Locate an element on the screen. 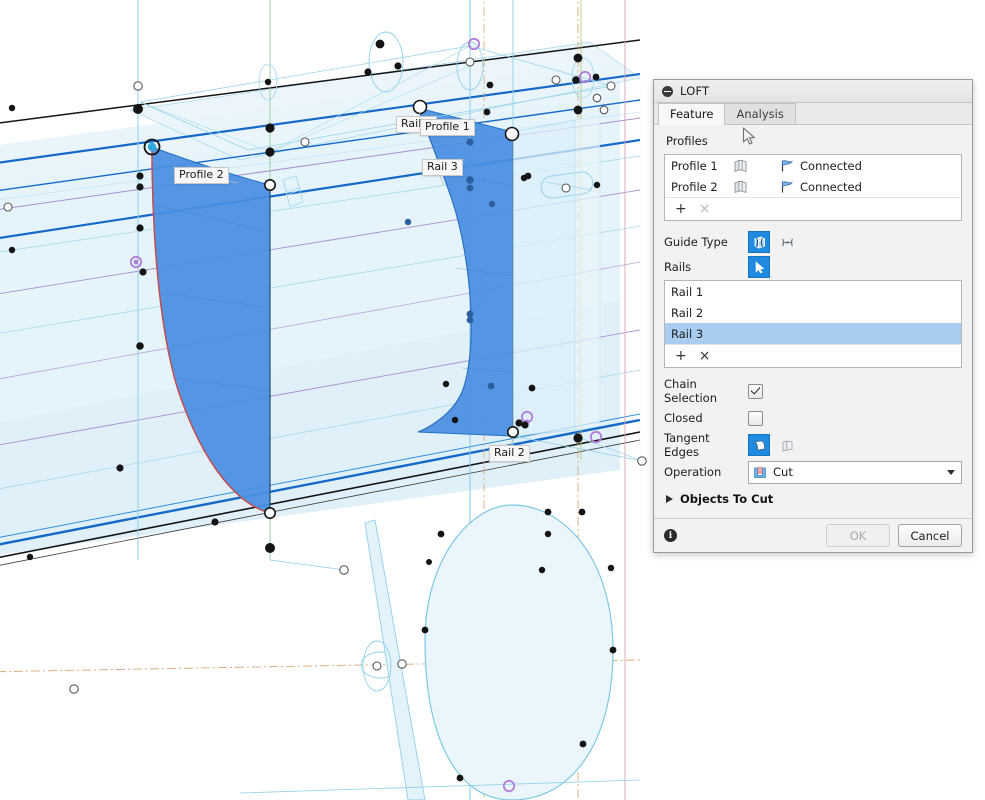 Image resolution: width=985 pixels, height=800 pixels. cut-icon is located at coordinates (760, 472).